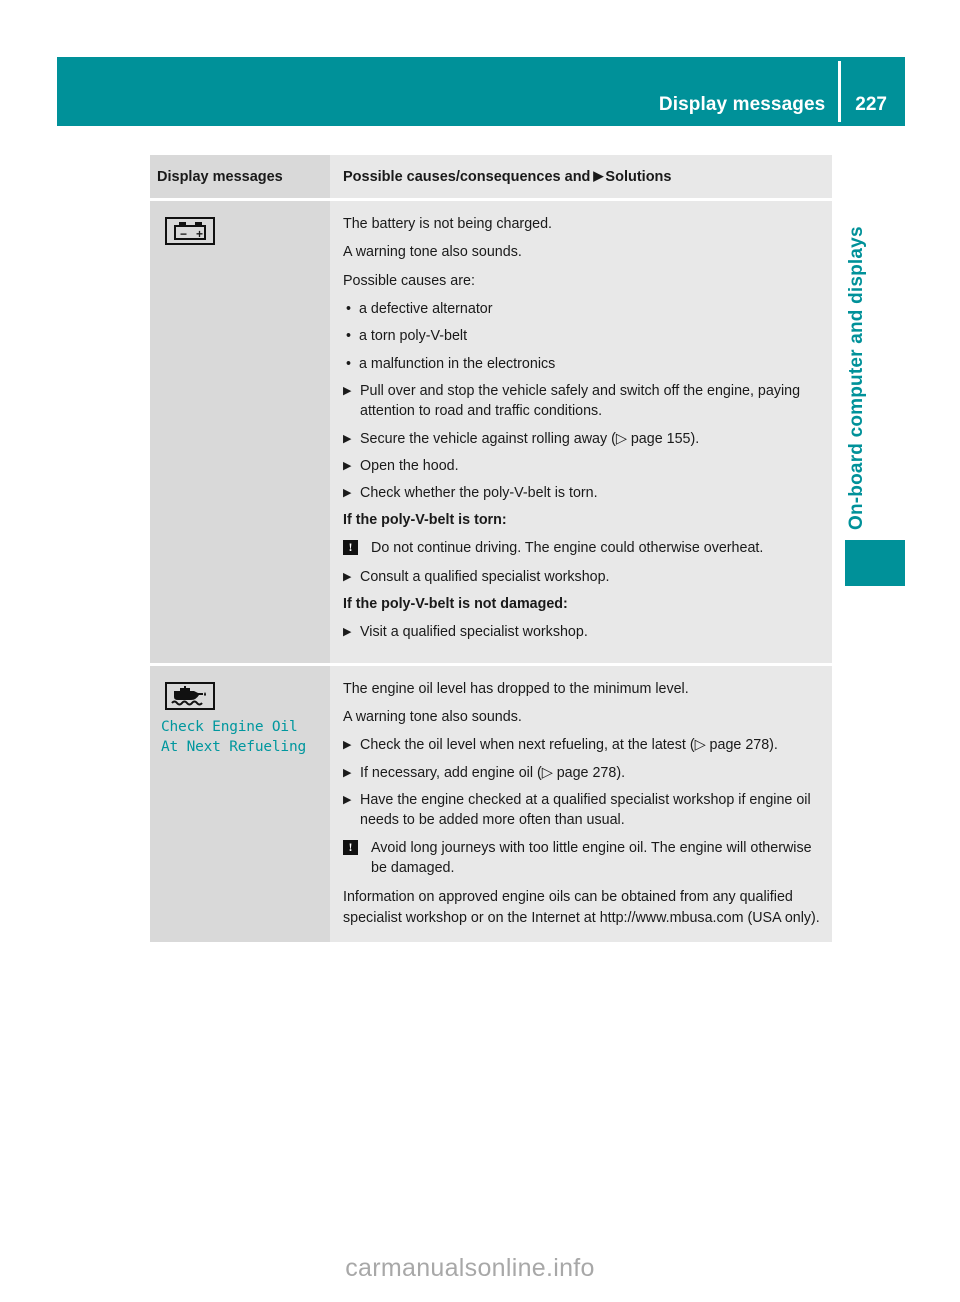  Describe the element at coordinates (581, 466) in the screenshot. I see `action-step: ▶ Open the hood.` at that location.